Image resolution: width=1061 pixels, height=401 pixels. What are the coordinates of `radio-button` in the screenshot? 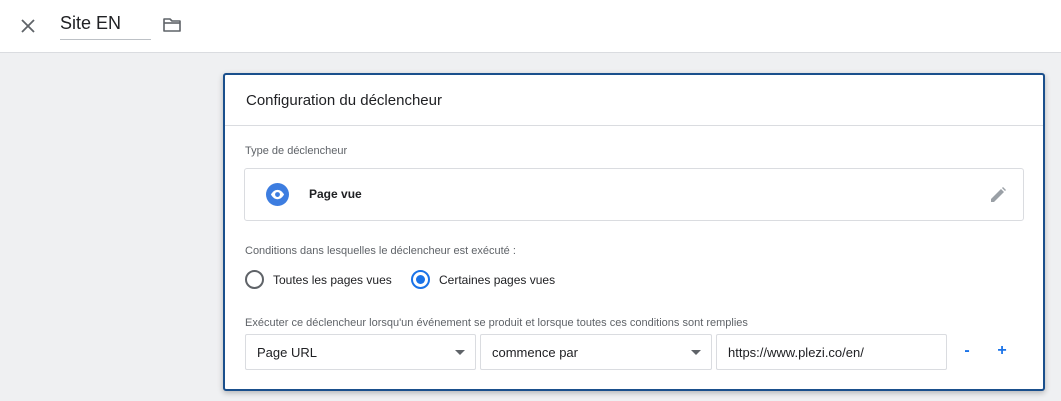 It's located at (254, 279).